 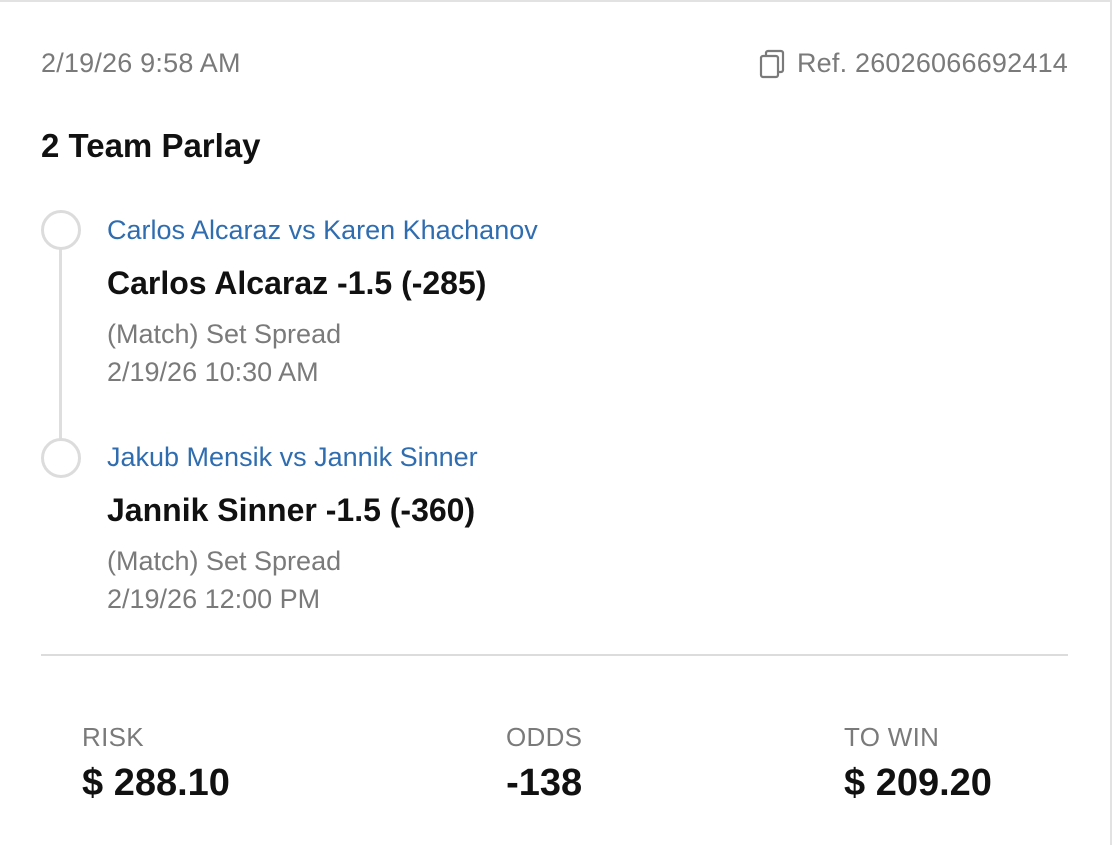 I want to click on odds-value: -138, so click(x=544, y=783).